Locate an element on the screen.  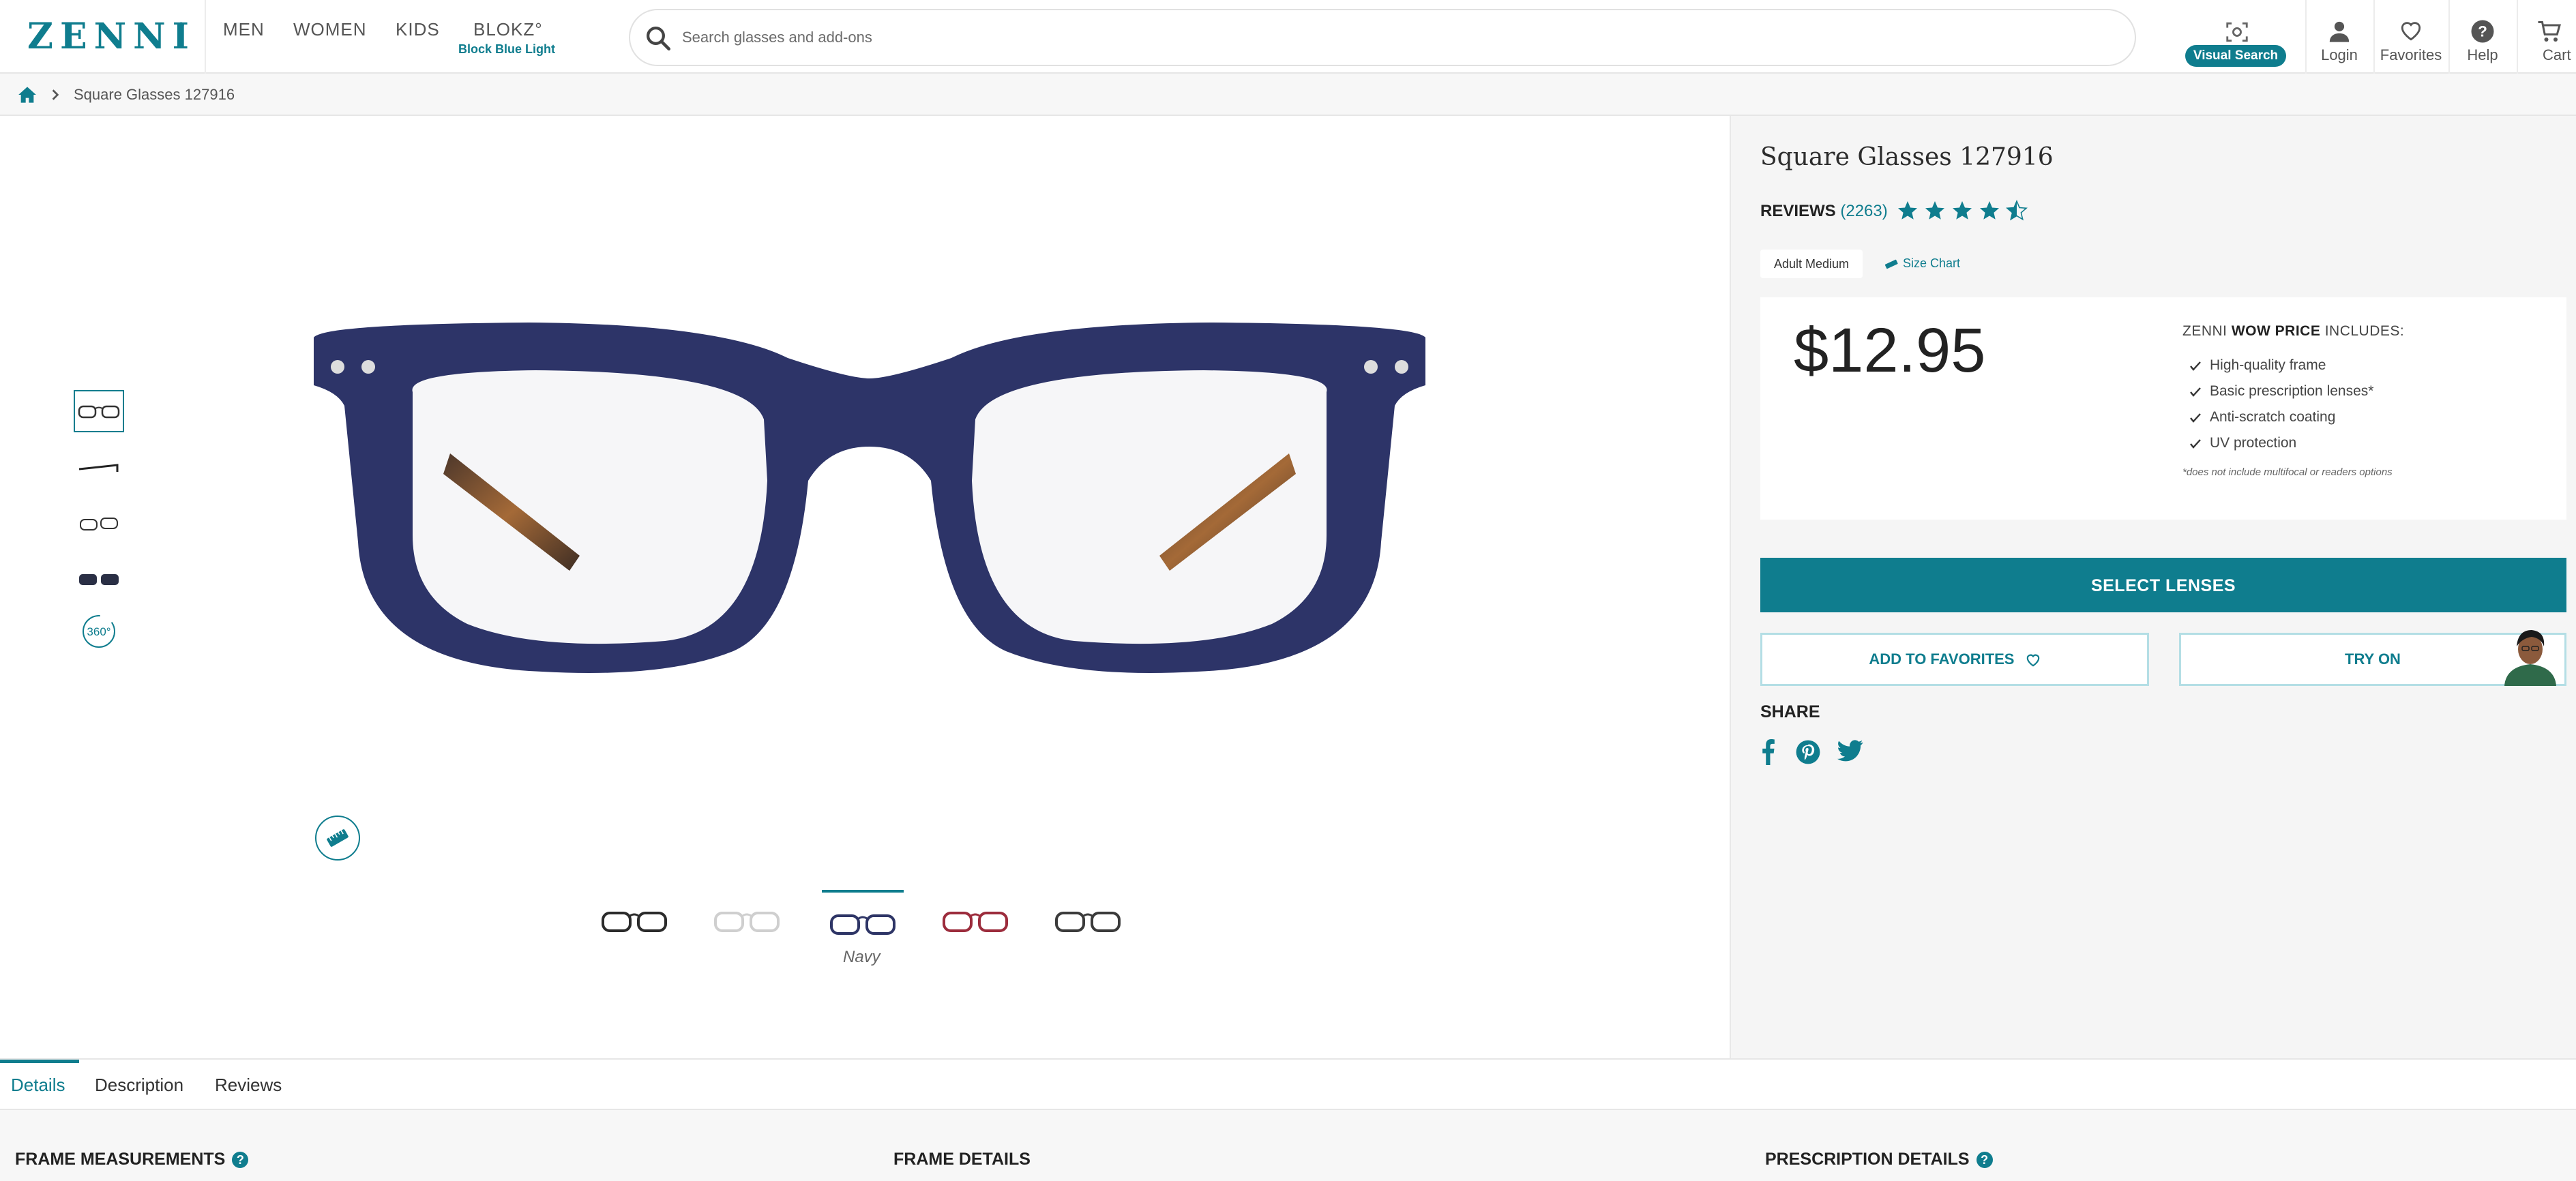
reviews-link: REVIEWS (2263) is located at coordinates (1824, 211).